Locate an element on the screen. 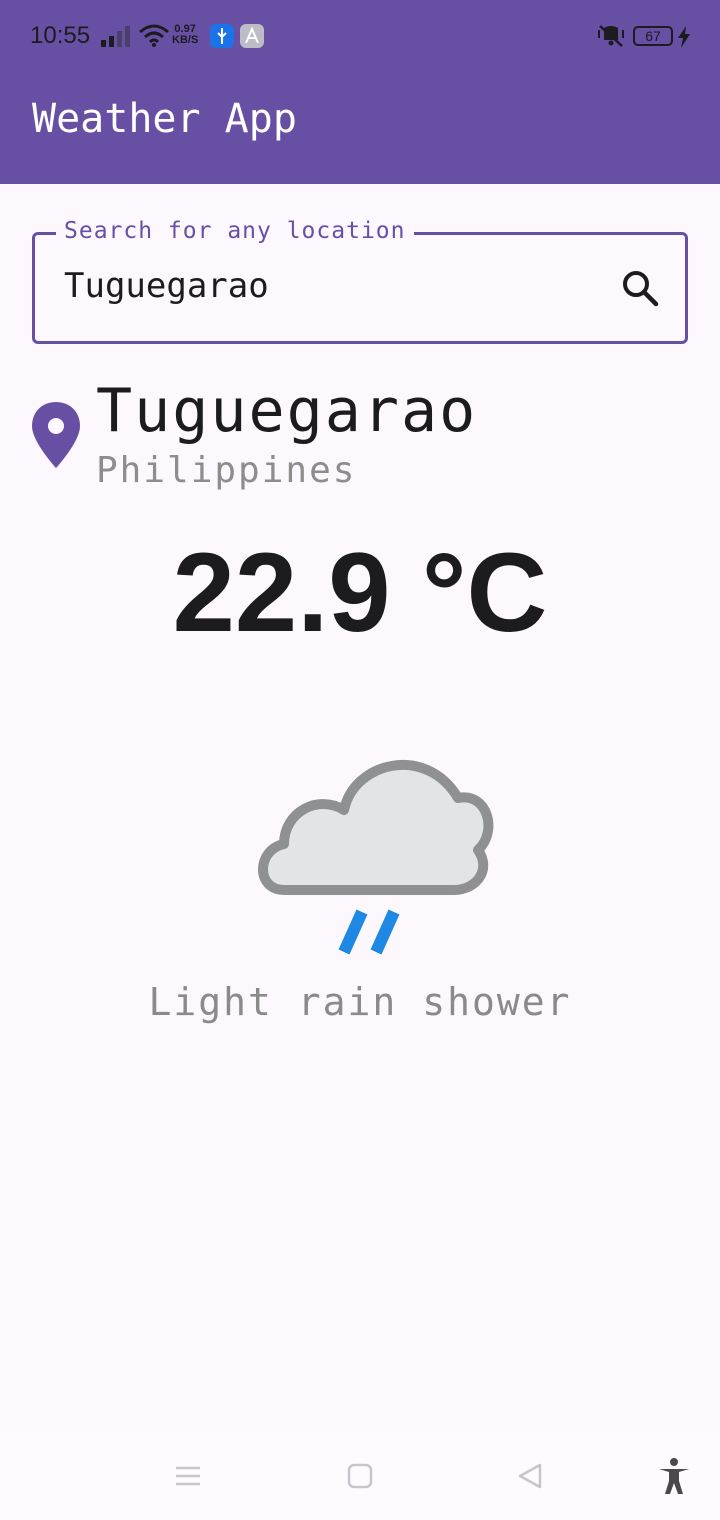 The height and width of the screenshot is (1520, 720). back-icon is located at coordinates (530, 1476).